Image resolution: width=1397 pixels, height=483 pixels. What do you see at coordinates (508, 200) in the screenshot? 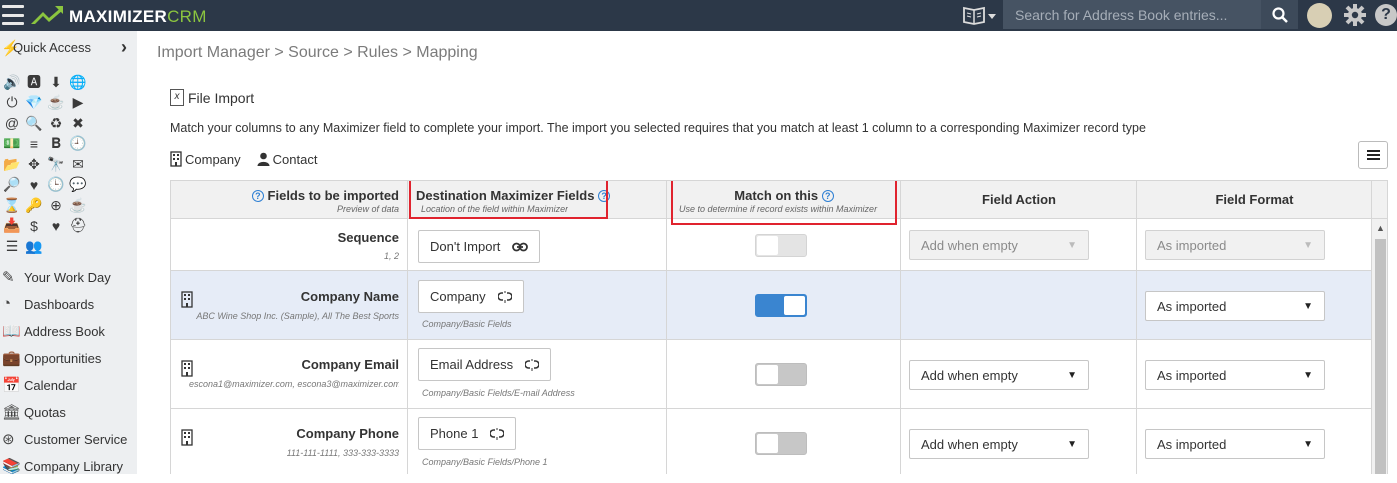
I see `highlight-destination-header` at bounding box center [508, 200].